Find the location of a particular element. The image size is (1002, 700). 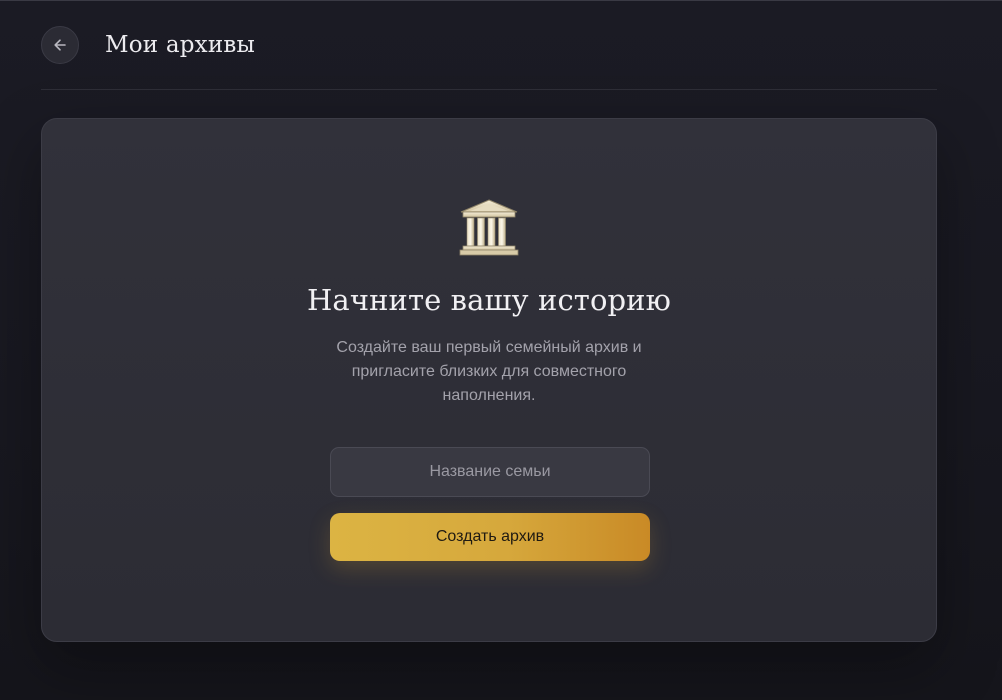

arrow-left-icon is located at coordinates (60, 45).